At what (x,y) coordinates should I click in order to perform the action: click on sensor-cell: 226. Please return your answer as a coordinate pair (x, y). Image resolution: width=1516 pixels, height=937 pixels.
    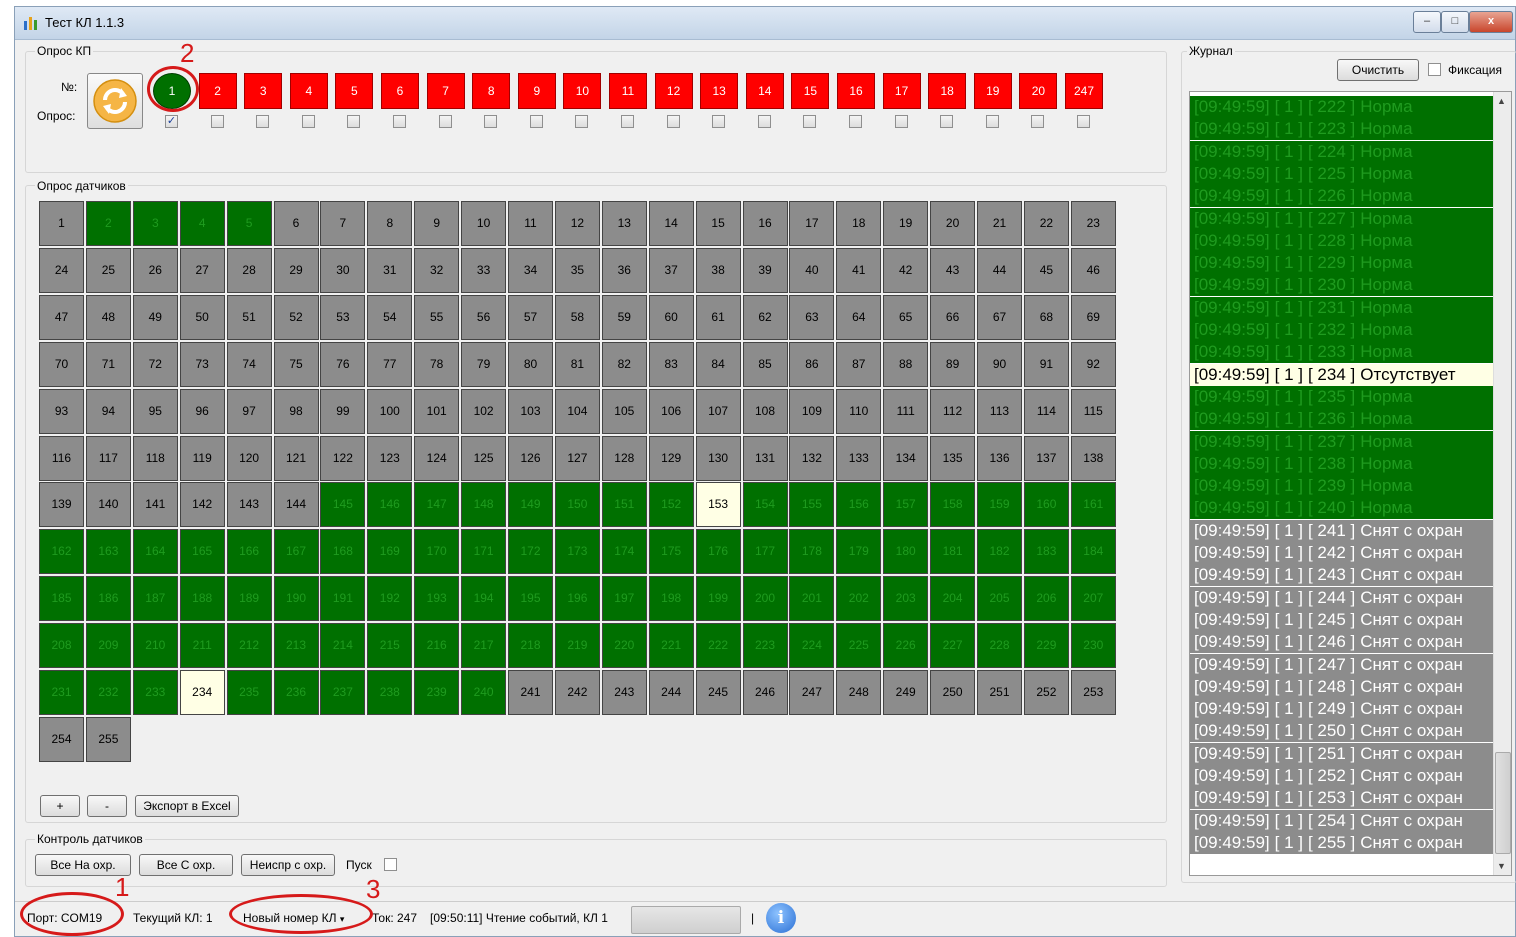
    Looking at the image, I should click on (906, 646).